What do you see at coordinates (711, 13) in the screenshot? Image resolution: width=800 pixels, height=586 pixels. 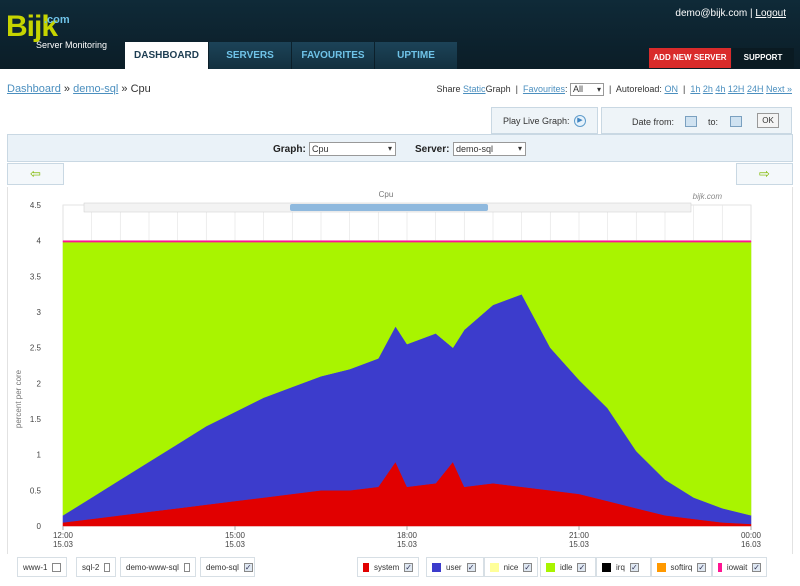 I see `user-email: demo@bijk.com` at bounding box center [711, 13].